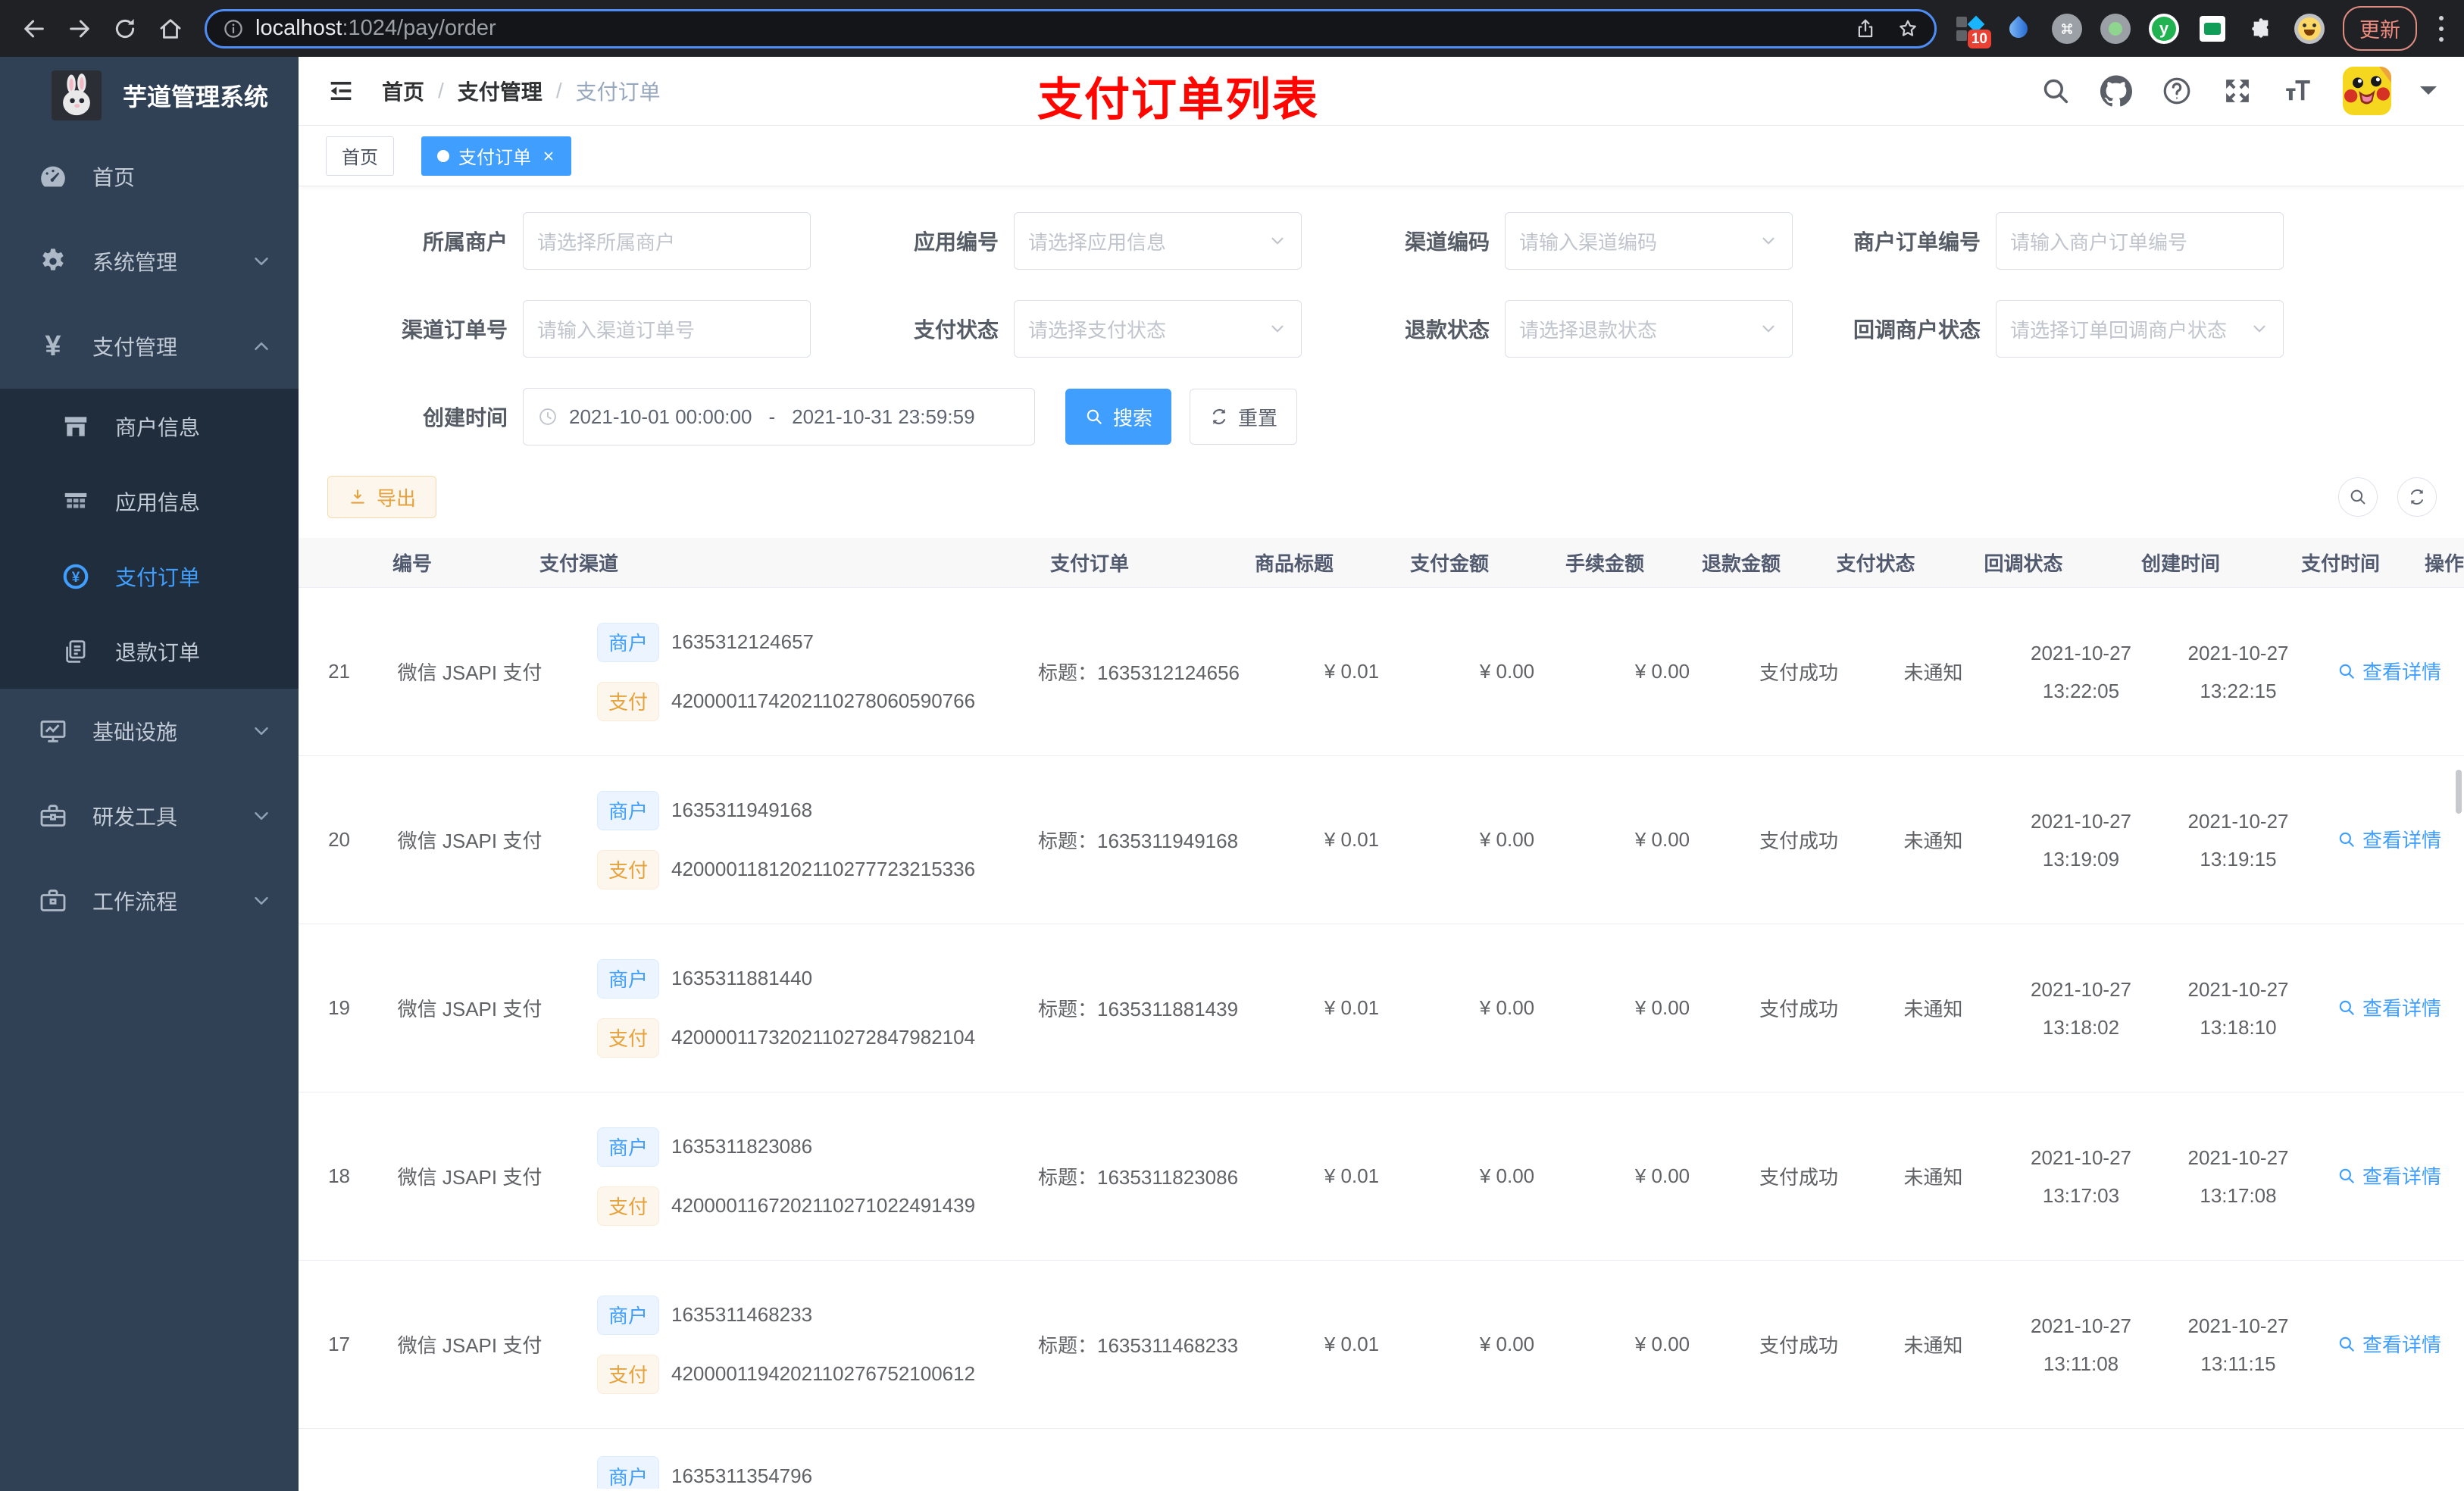 This screenshot has height=1491, width=2464. I want to click on collapse-sidebar-icon, so click(341, 91).